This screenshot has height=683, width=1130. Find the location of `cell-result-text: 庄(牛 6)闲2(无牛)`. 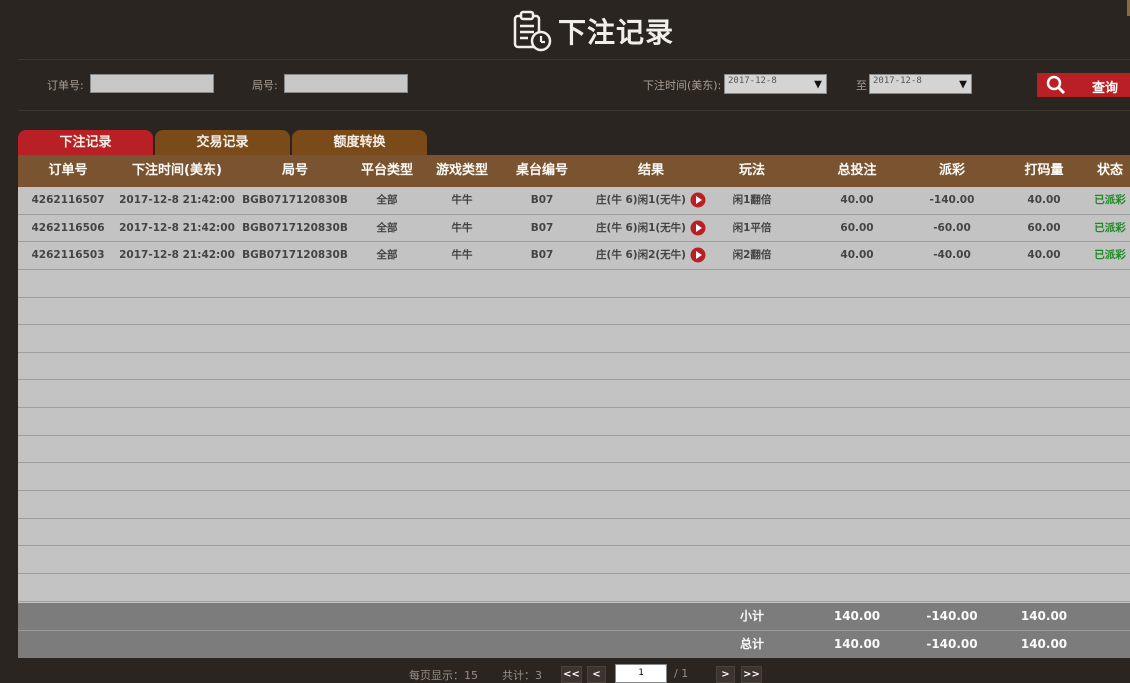

cell-result-text: 庄(牛 6)闲2(无牛) is located at coordinates (641, 255).